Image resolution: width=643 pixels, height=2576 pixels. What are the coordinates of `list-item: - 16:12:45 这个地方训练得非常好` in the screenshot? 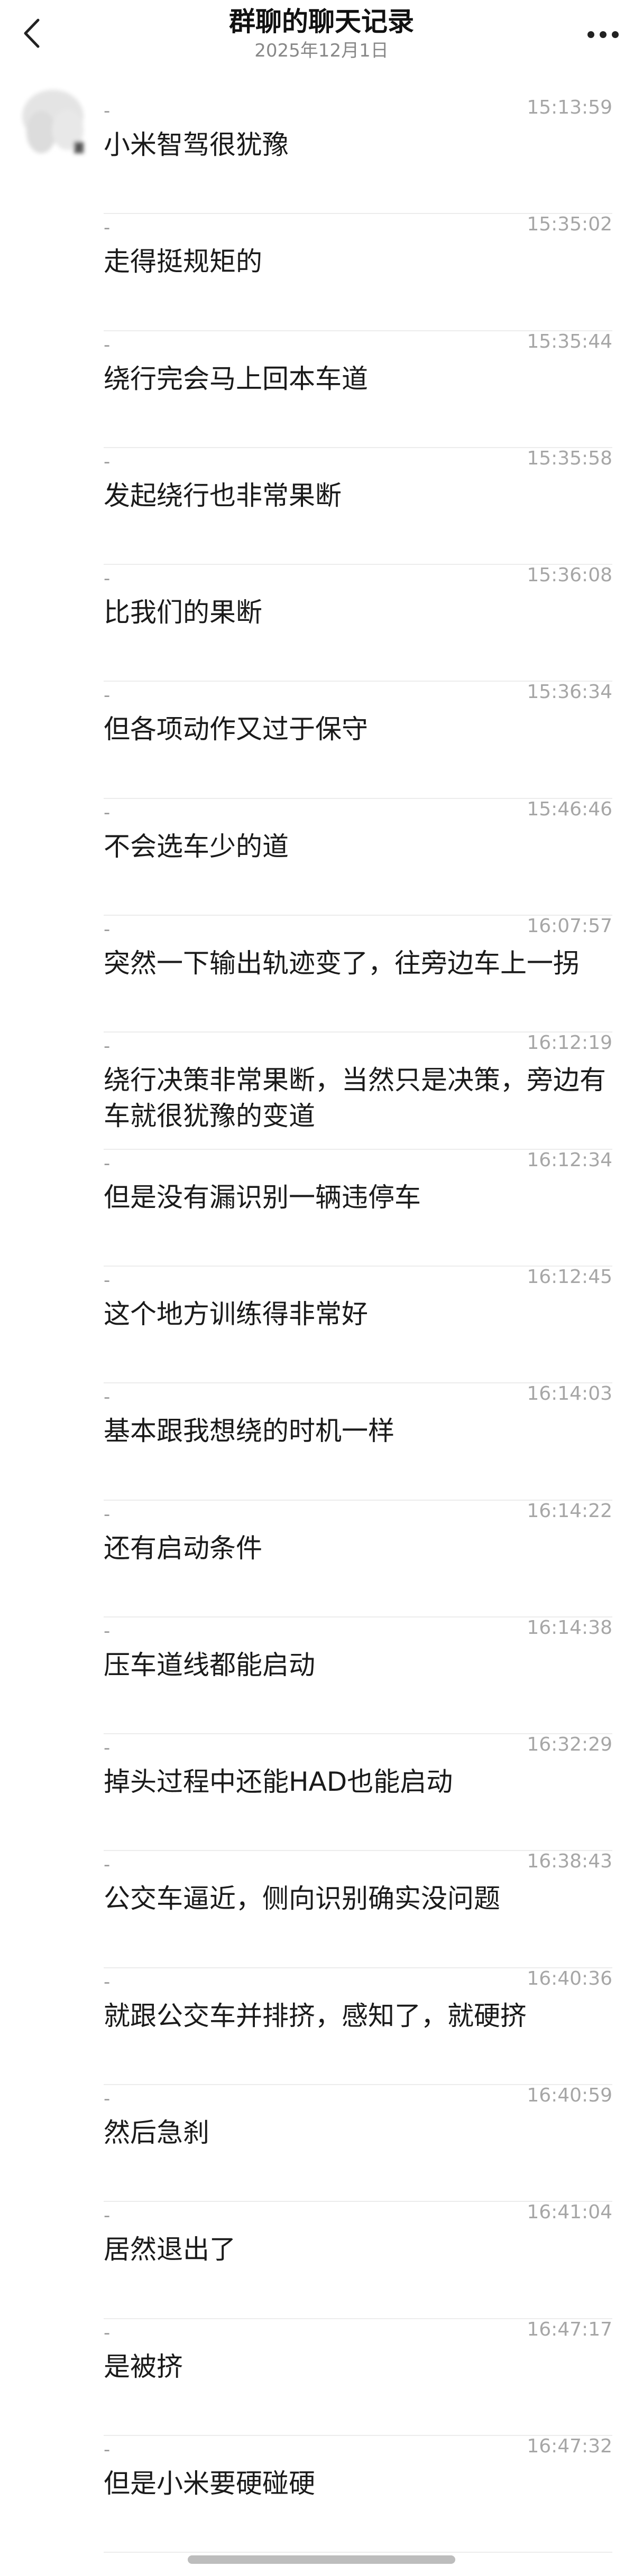 It's located at (358, 1325).